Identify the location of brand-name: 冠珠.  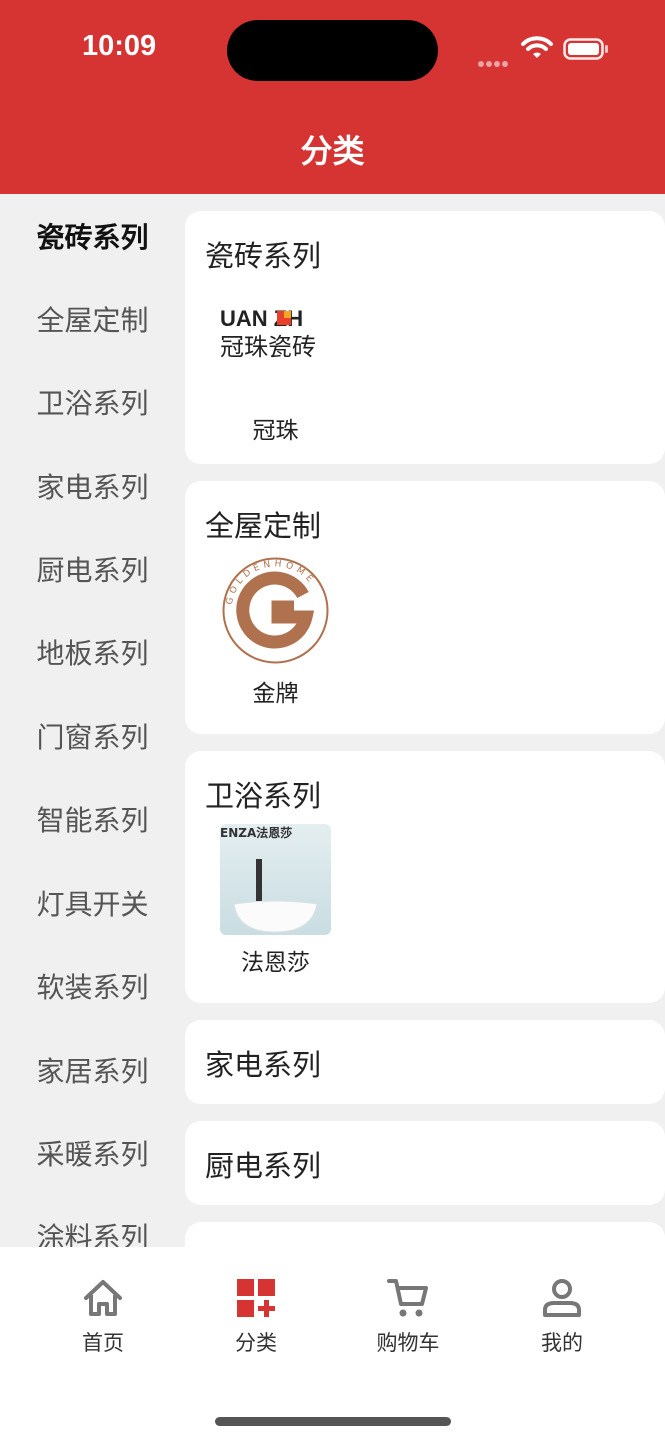
(275, 431).